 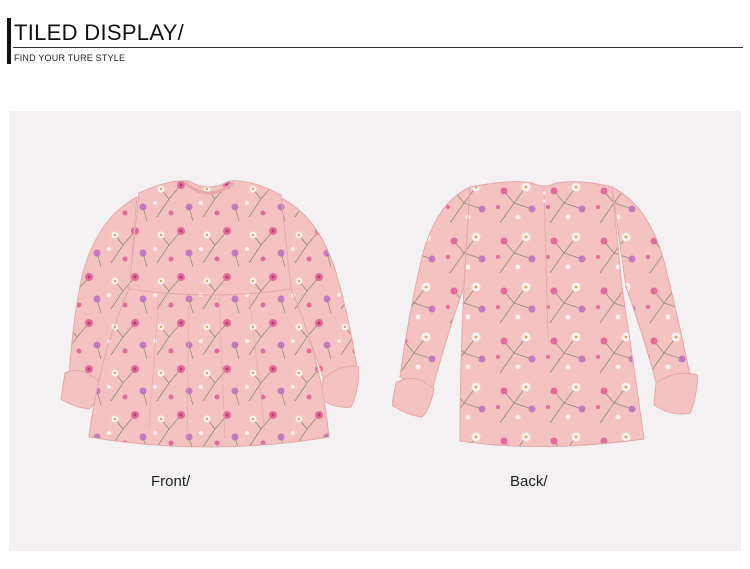 I want to click on header-accent-bar, so click(x=9, y=41).